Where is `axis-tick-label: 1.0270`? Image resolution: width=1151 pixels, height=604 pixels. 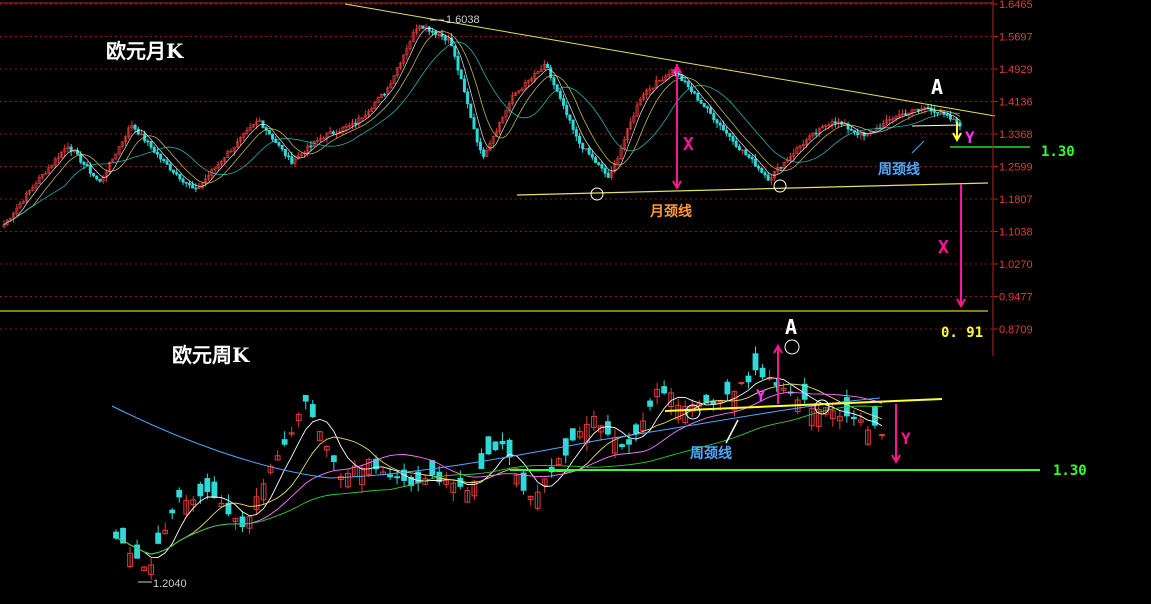 axis-tick-label: 1.0270 is located at coordinates (1016, 265).